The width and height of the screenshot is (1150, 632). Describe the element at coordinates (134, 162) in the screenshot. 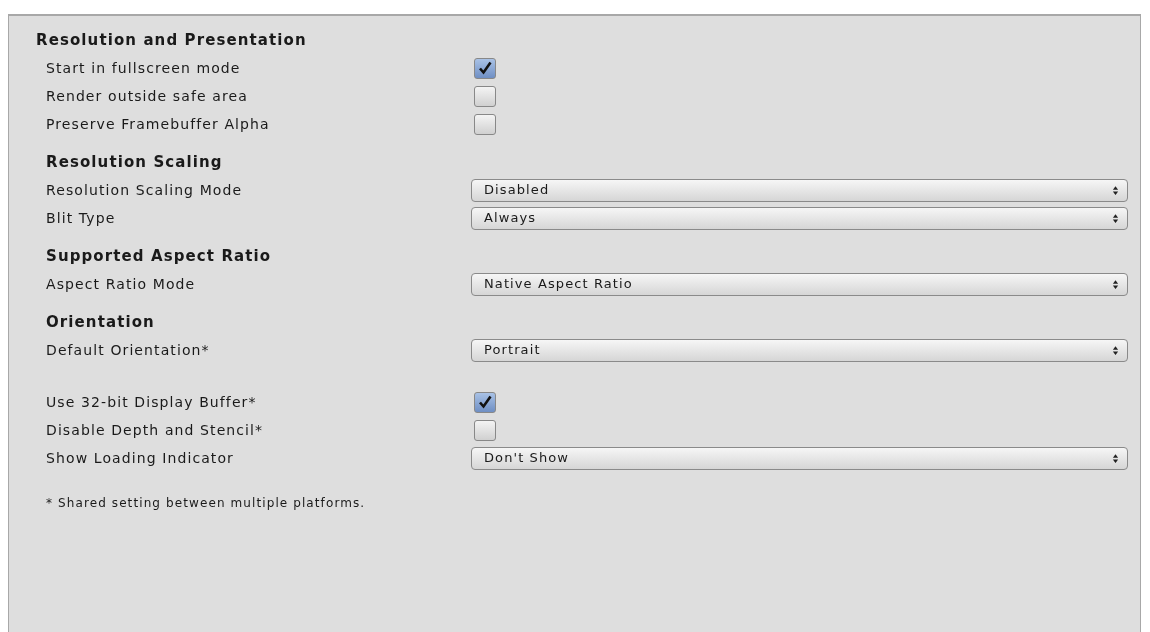

I see `section-heading: Resolution Scaling` at that location.